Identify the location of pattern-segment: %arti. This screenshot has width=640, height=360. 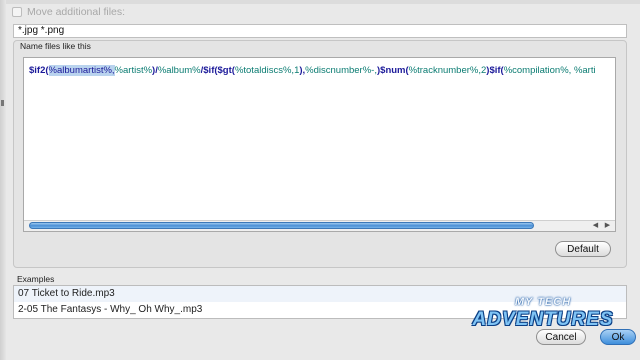
(584, 70).